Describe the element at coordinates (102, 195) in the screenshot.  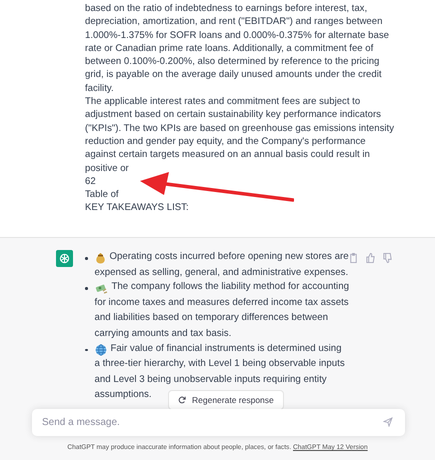
I see `message-text: Table of` at that location.